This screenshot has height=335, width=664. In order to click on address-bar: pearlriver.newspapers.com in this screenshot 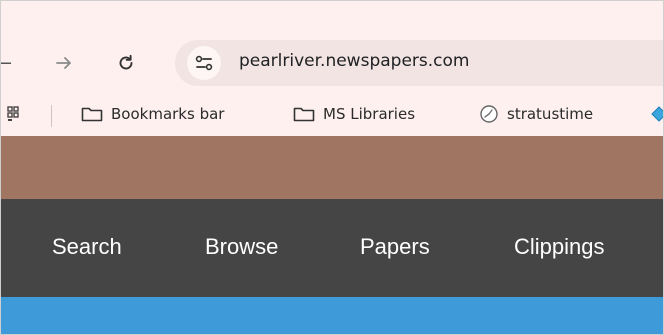, I will do `click(419, 63)`.